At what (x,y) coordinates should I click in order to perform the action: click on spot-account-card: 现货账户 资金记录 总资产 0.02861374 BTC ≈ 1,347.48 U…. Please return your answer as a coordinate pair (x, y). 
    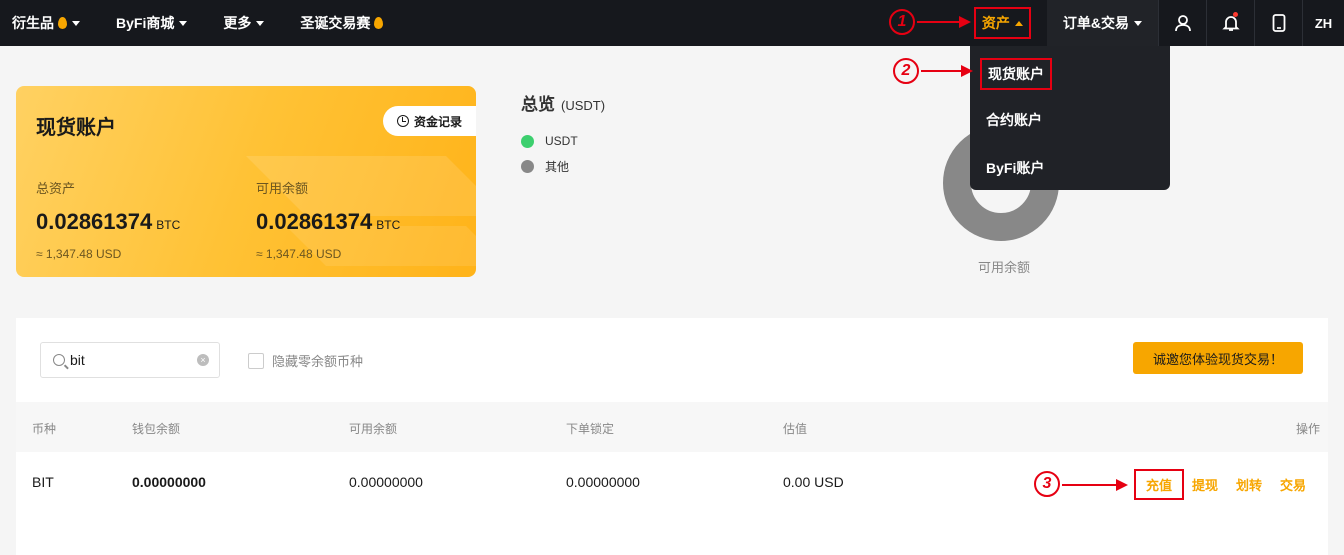
    Looking at the image, I should click on (246, 181).